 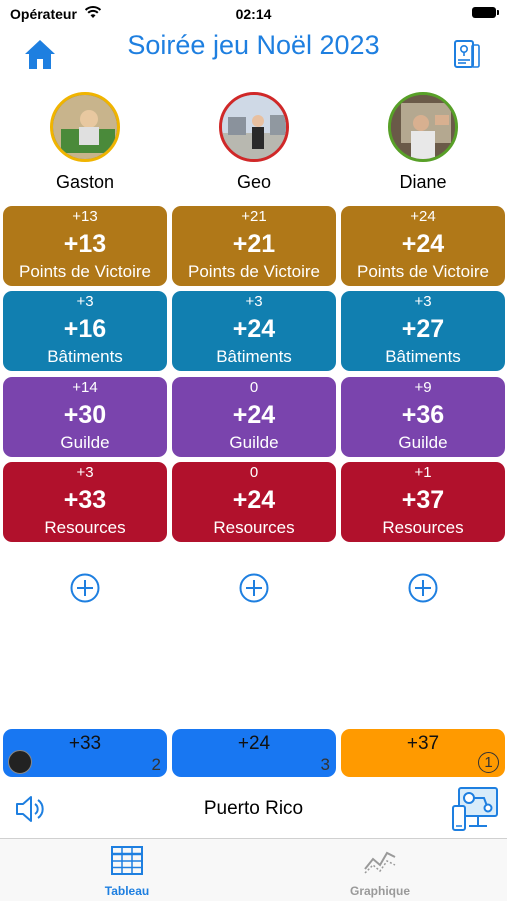 What do you see at coordinates (325, 764) in the screenshot?
I see `rank-label: 3` at bounding box center [325, 764].